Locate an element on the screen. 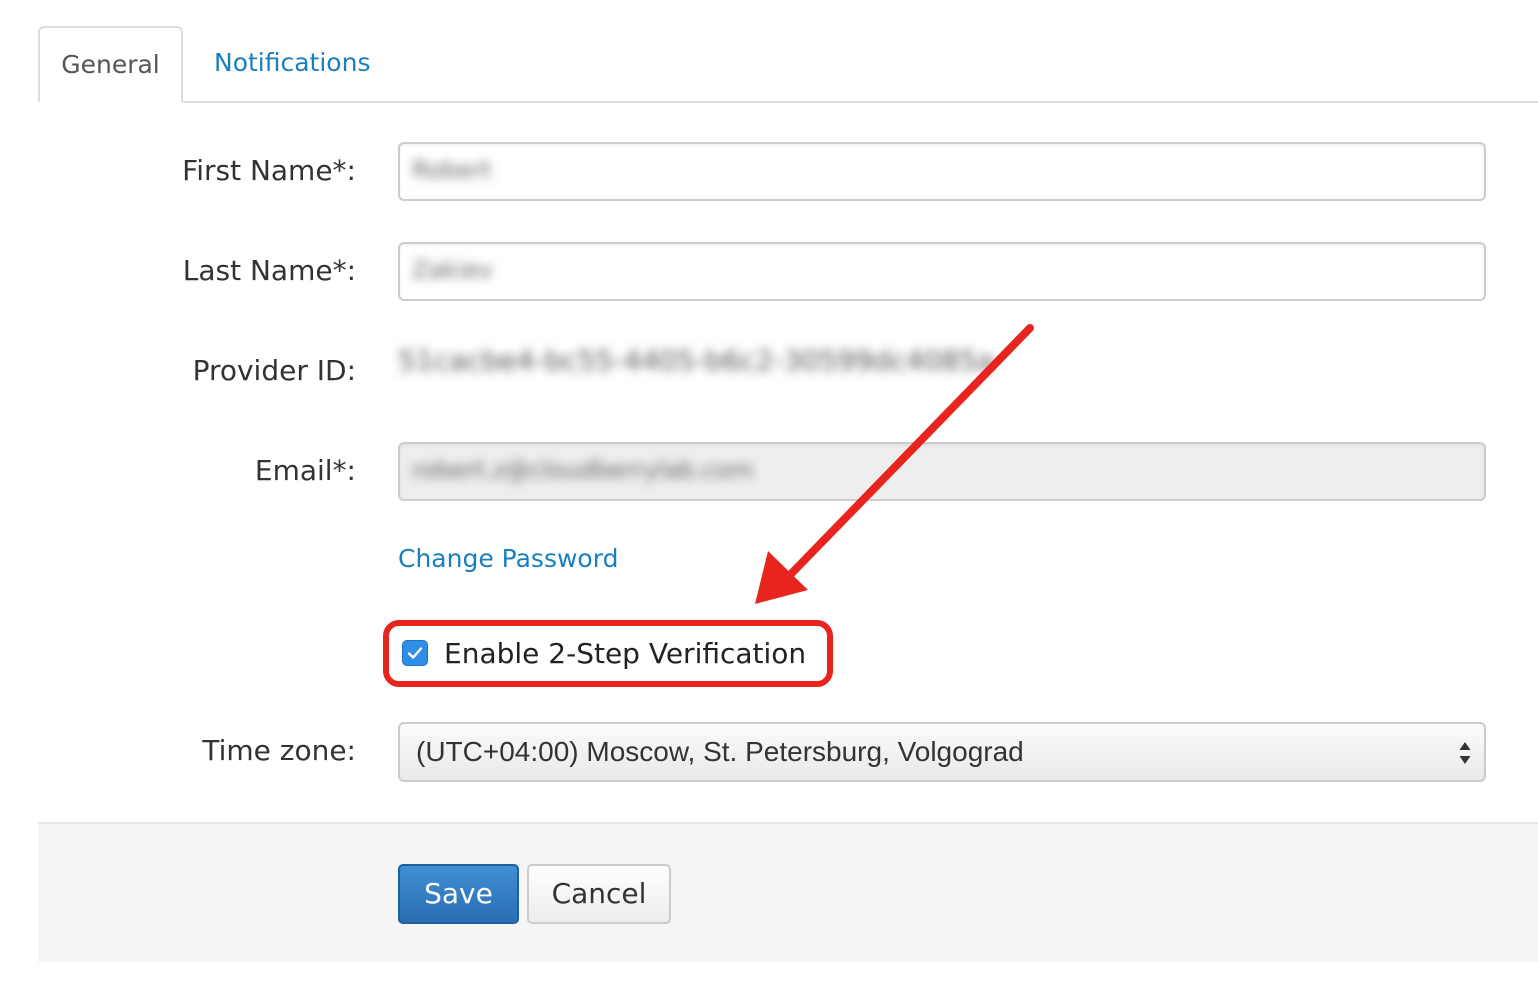  provider-id-value: 51cacbe4-bc55-4405-b6c2-30599dc4085a is located at coordinates (696, 360).